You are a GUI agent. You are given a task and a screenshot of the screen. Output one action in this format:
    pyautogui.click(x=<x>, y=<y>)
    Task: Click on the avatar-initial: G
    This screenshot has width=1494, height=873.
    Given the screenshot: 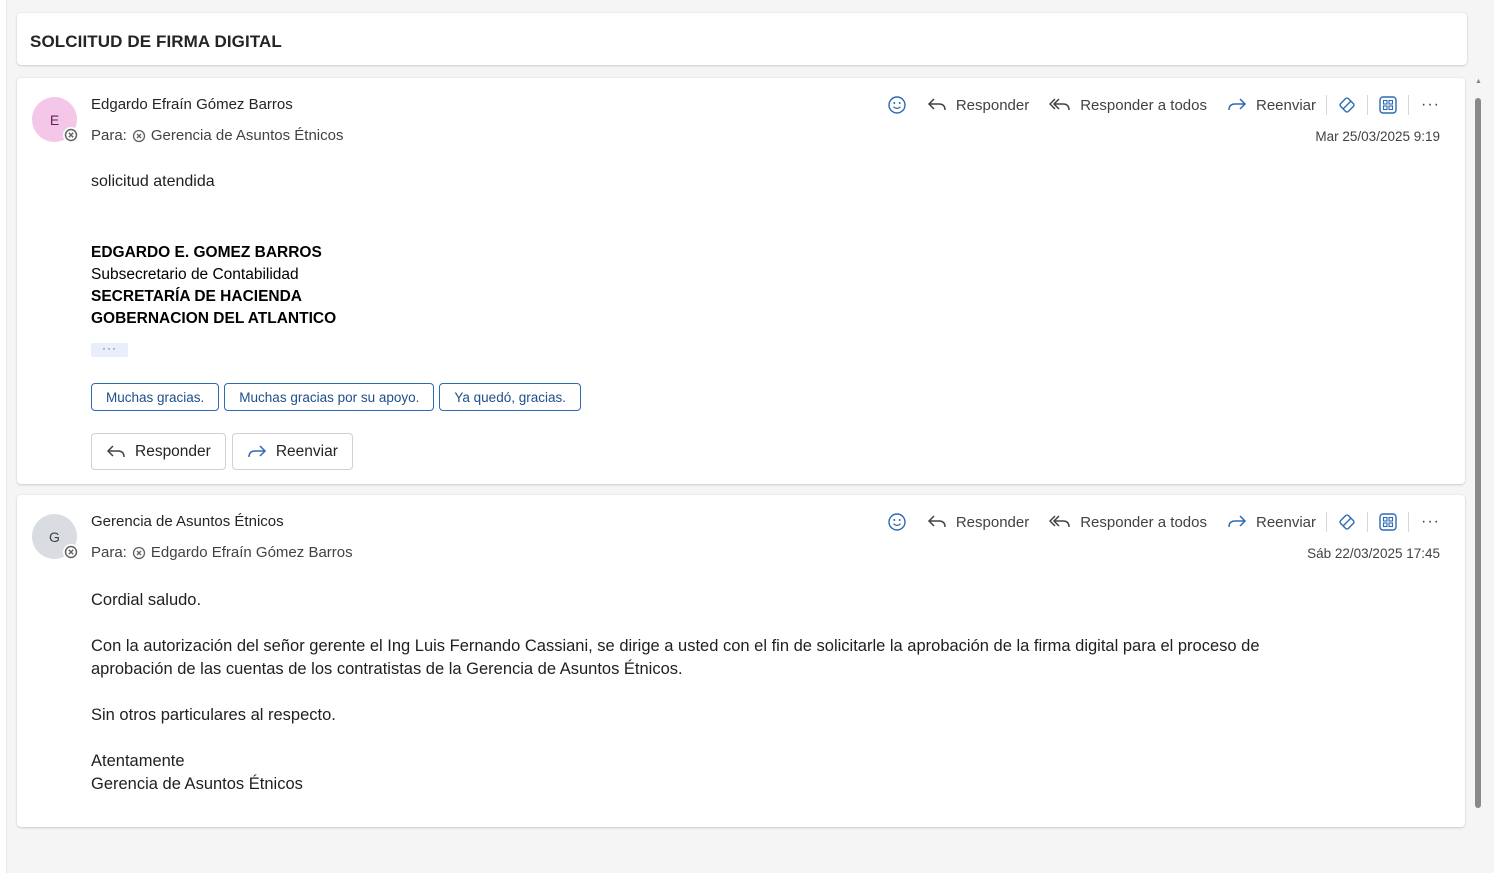 What is the action you would take?
    pyautogui.click(x=54, y=536)
    